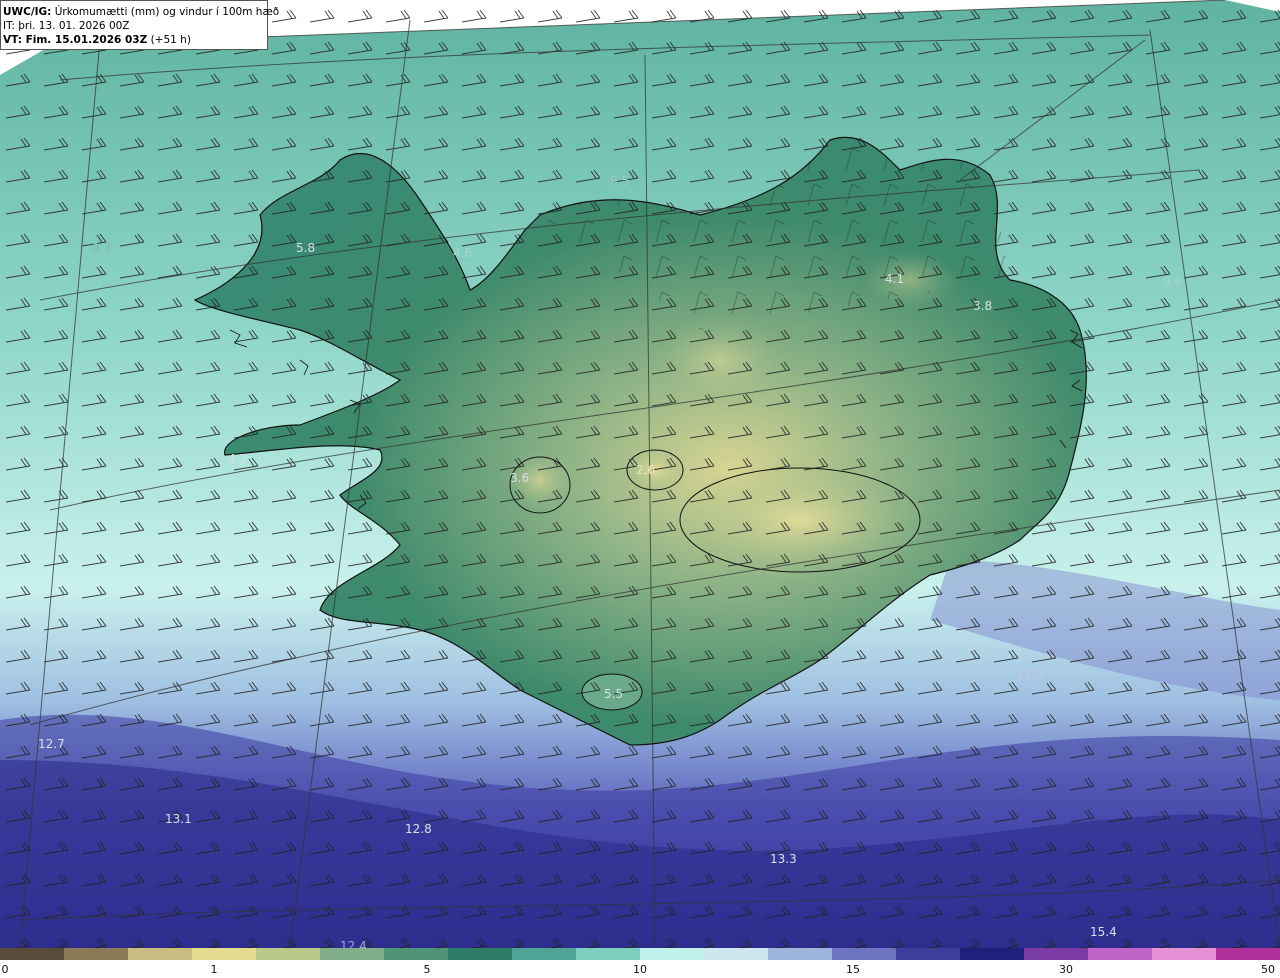 This screenshot has height=978, width=1280. What do you see at coordinates (66, 26) in the screenshot?
I see `init-time: IT: þri. 13. 01. 2026 00Z` at bounding box center [66, 26].